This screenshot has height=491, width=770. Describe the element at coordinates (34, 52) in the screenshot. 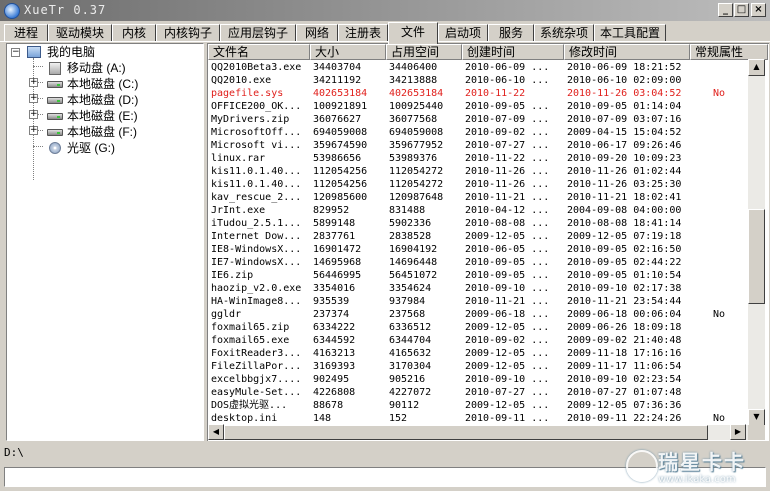

I see `computer-icon` at that location.